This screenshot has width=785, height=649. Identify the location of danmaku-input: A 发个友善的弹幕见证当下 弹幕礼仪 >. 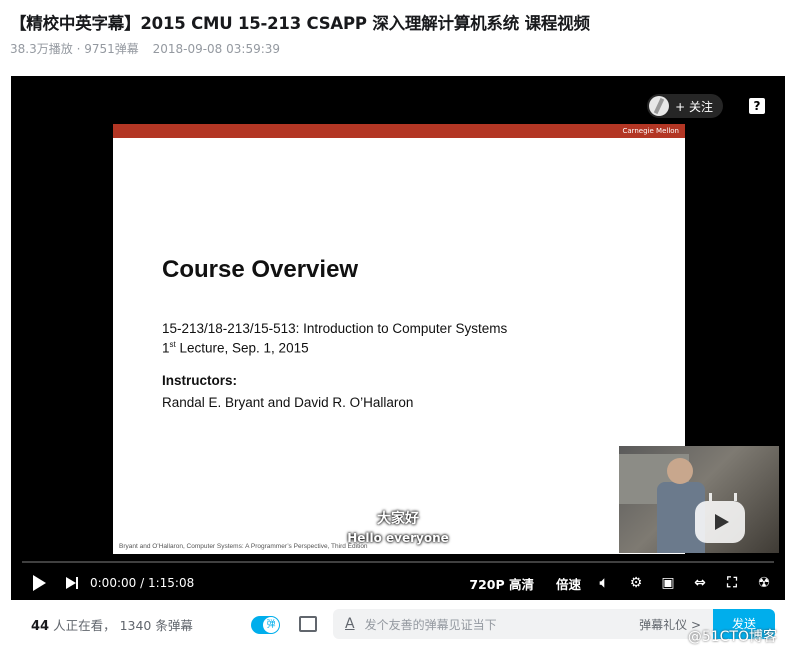
(523, 624).